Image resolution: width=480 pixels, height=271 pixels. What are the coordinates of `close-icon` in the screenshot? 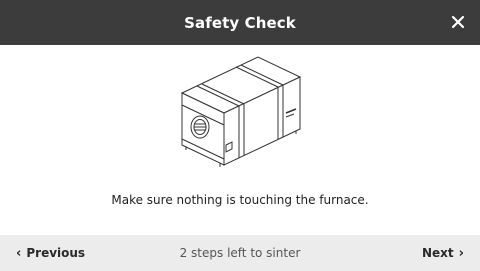 It's located at (458, 22).